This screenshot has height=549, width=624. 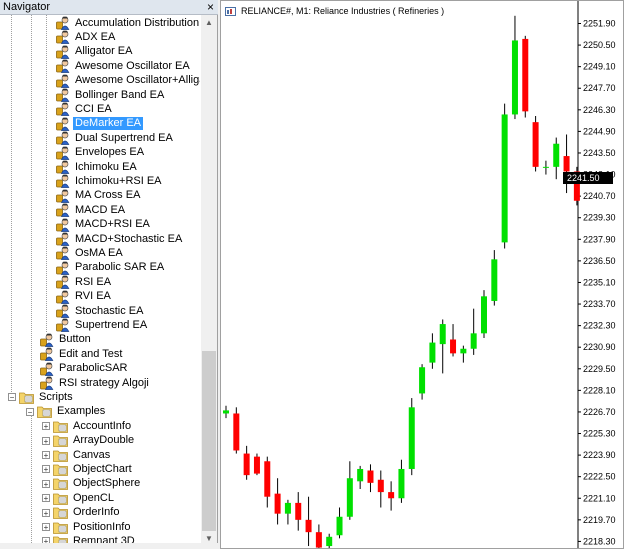 I want to click on expert-item: DeMarker EA, so click(x=100, y=124).